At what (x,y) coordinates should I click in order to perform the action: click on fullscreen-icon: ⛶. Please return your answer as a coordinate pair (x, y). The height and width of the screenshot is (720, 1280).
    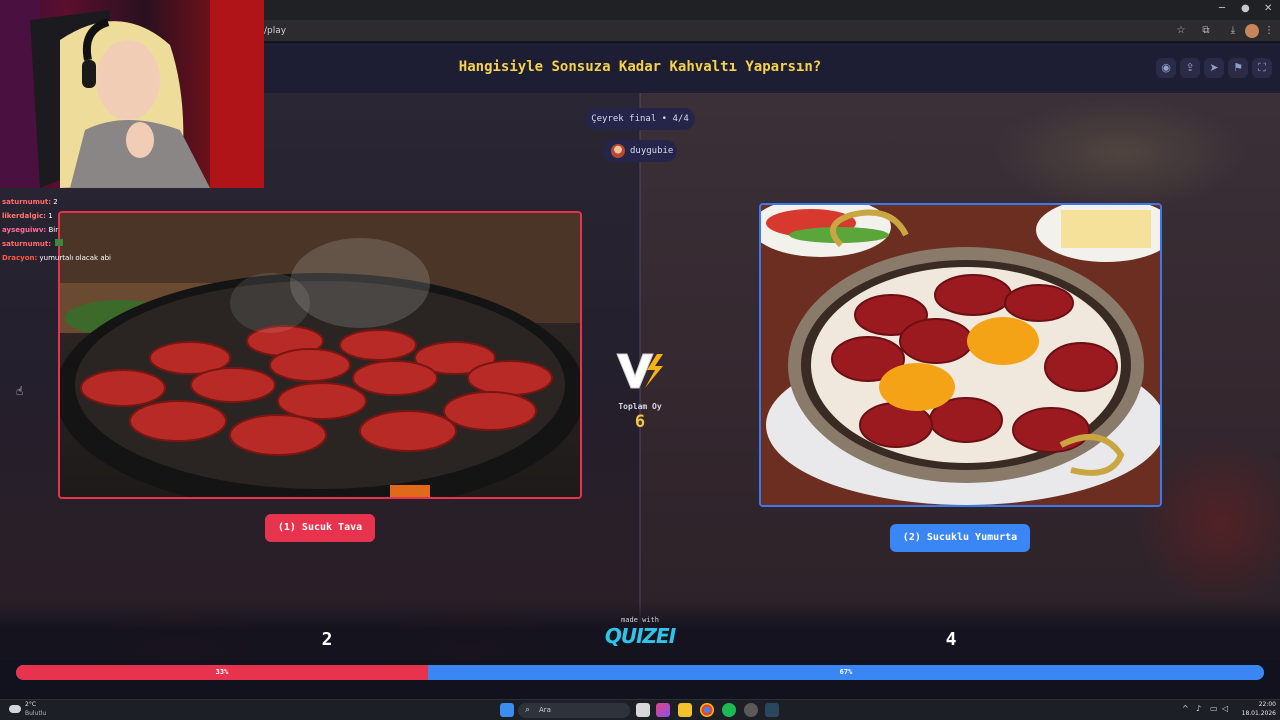
    Looking at the image, I should click on (1262, 68).